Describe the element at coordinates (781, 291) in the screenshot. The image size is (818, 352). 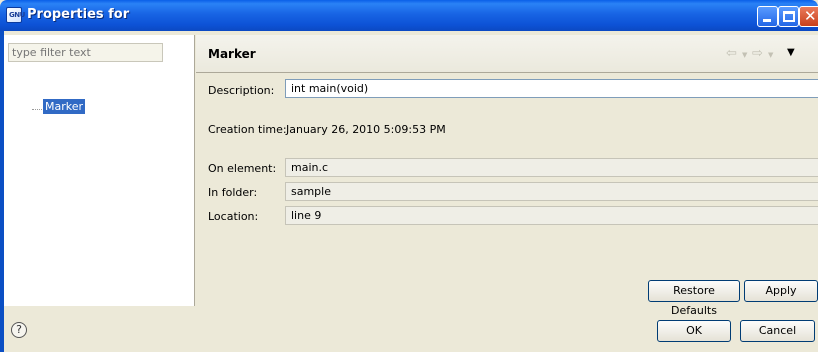
I see `apply-button: Apply` at that location.